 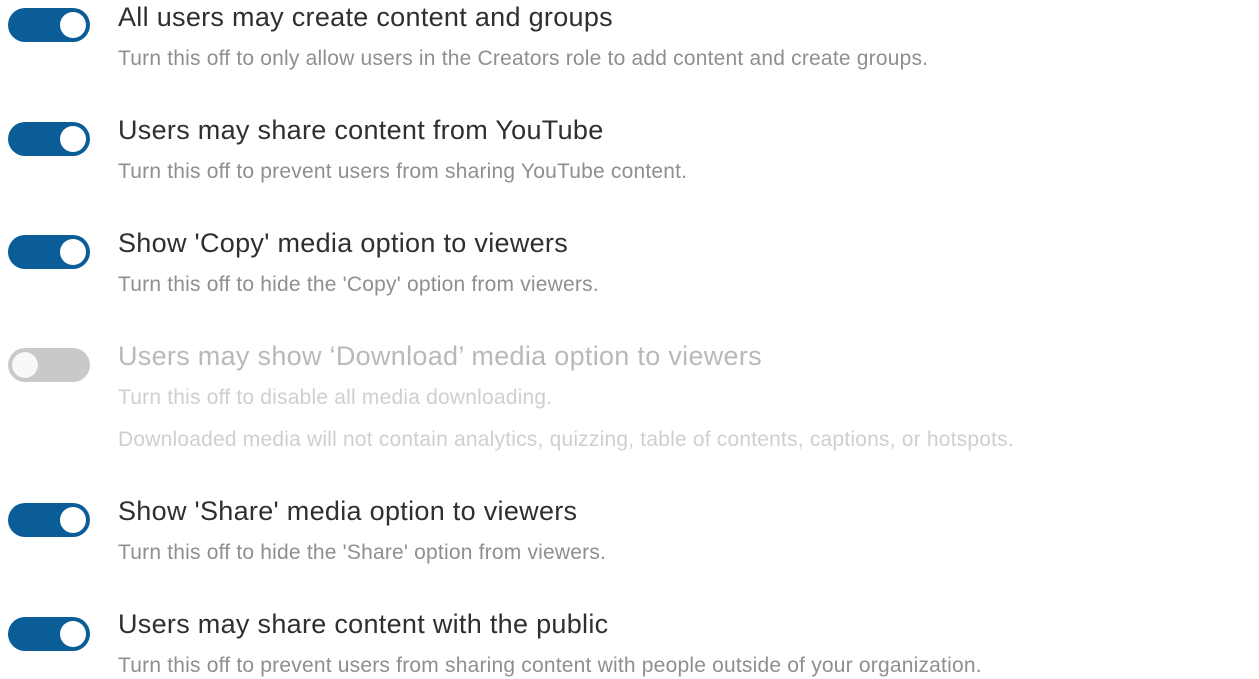 What do you see at coordinates (361, 130) in the screenshot?
I see `setting-title: Users may share content from YouTube` at bounding box center [361, 130].